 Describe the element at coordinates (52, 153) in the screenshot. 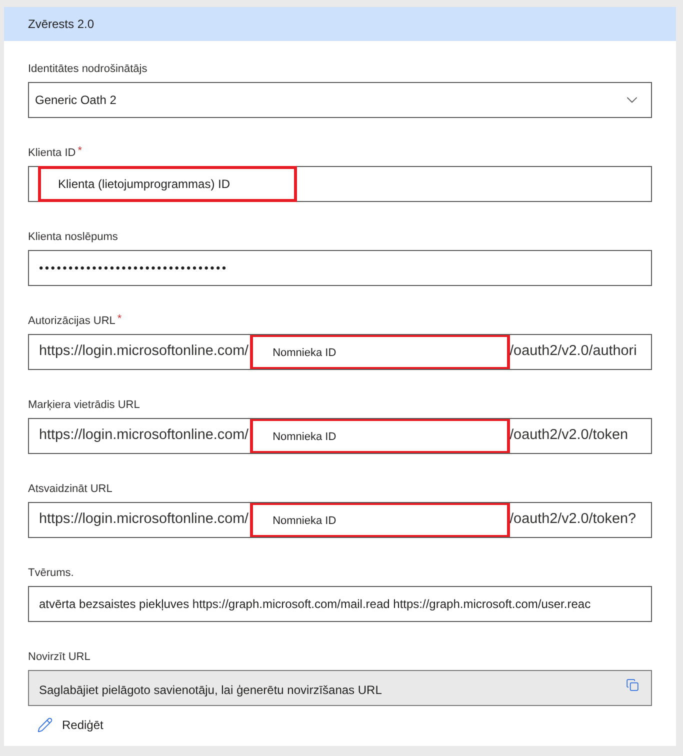

I see `field-label: Klienta ID` at that location.